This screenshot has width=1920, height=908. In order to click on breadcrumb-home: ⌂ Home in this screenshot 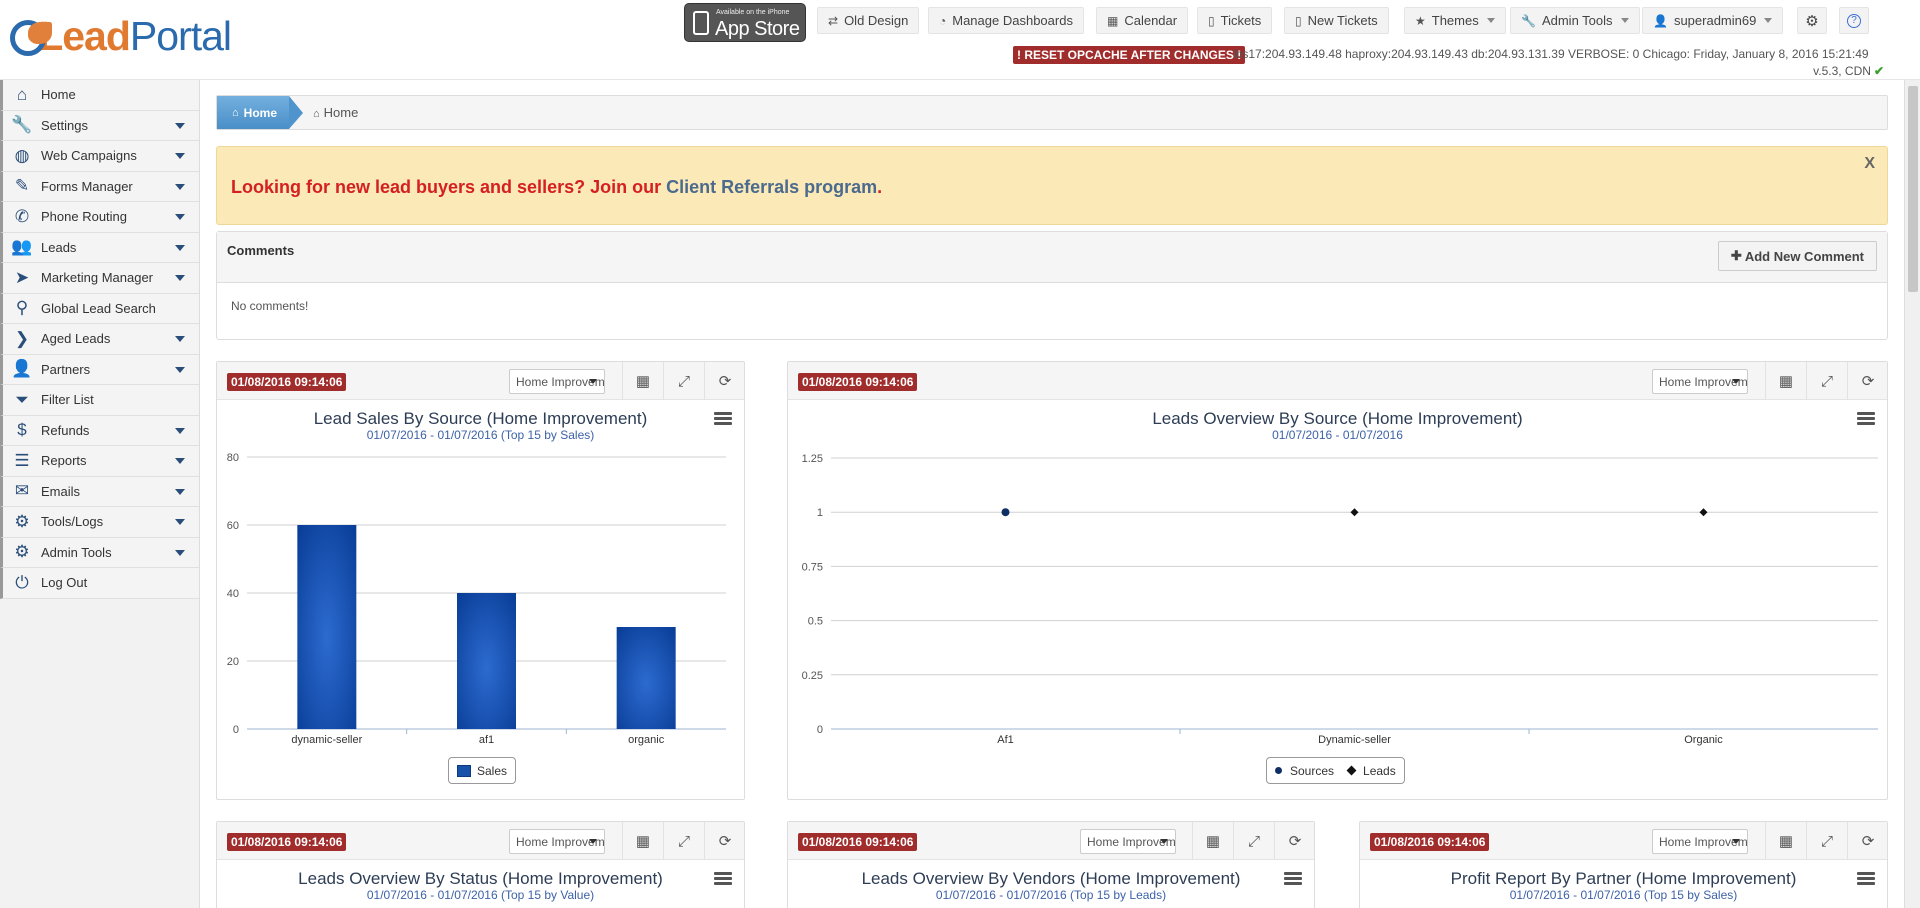, I will do `click(253, 112)`.